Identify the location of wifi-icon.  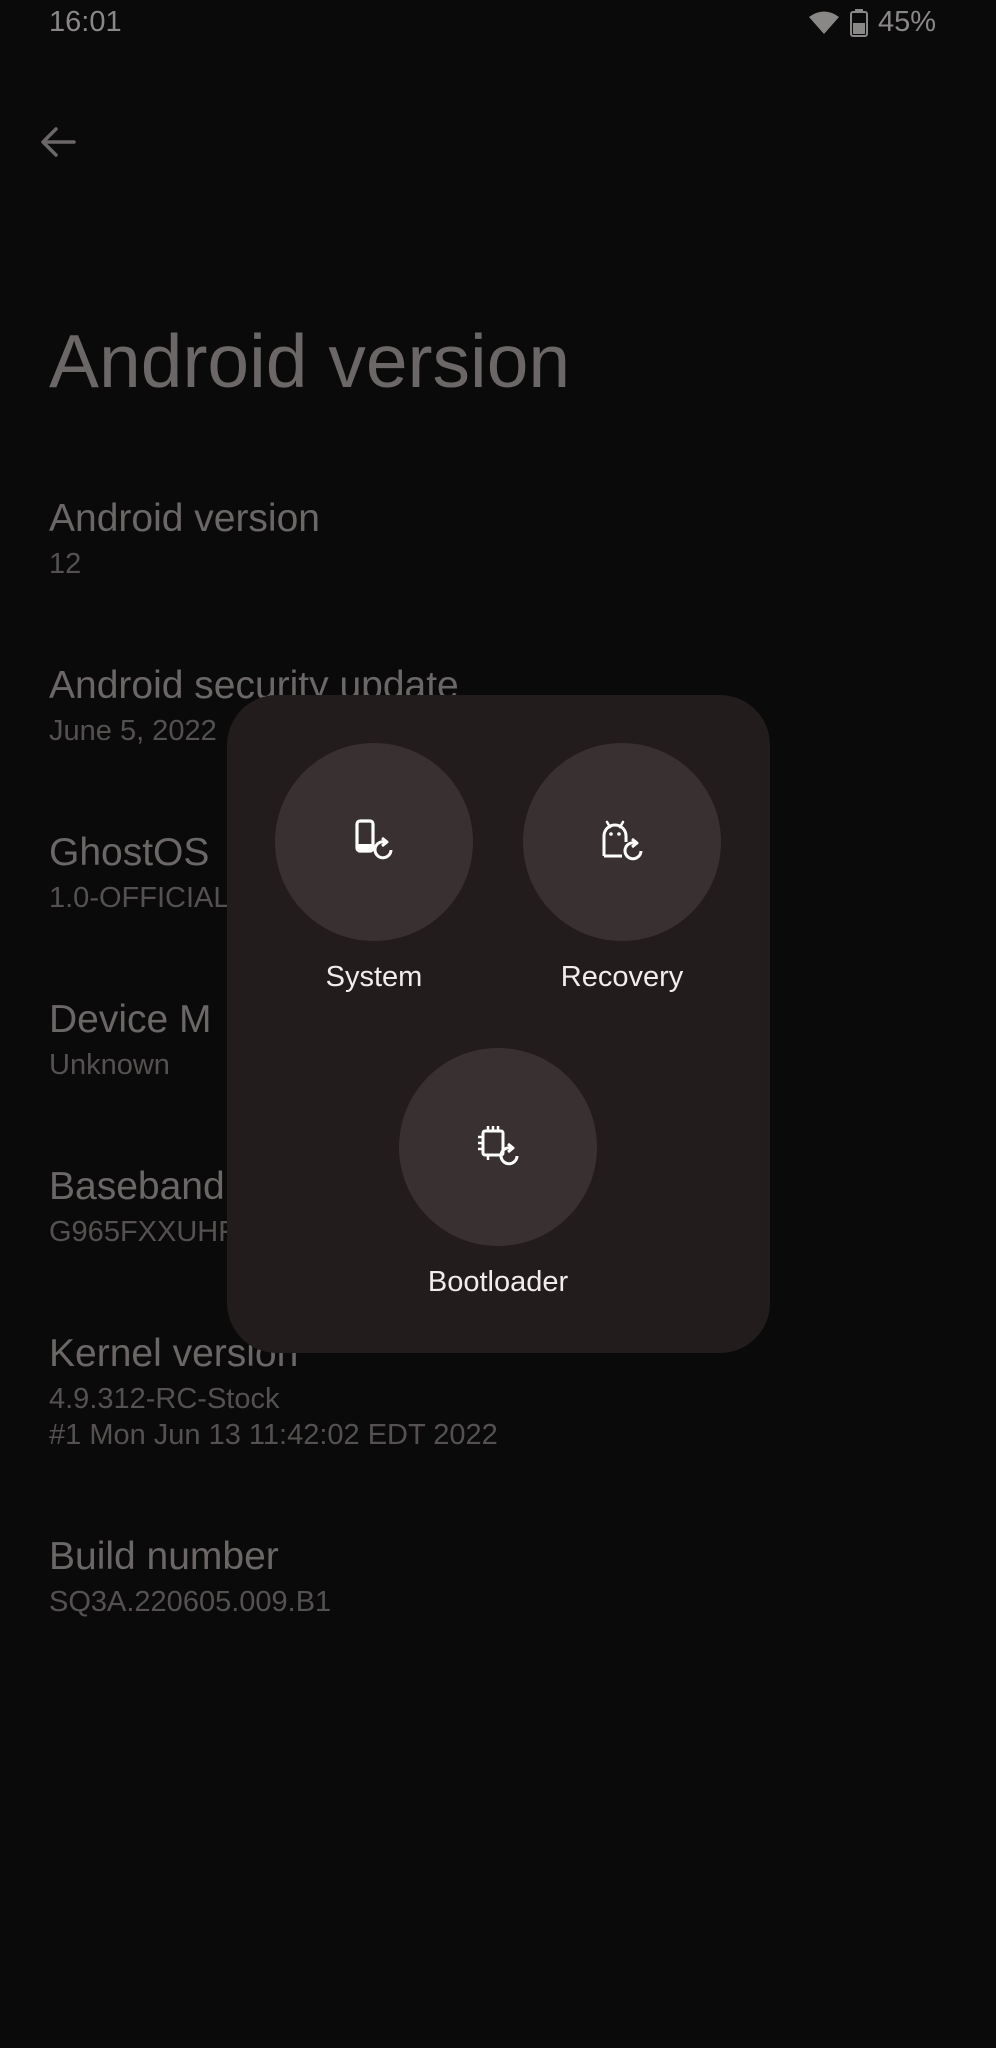
(824, 23).